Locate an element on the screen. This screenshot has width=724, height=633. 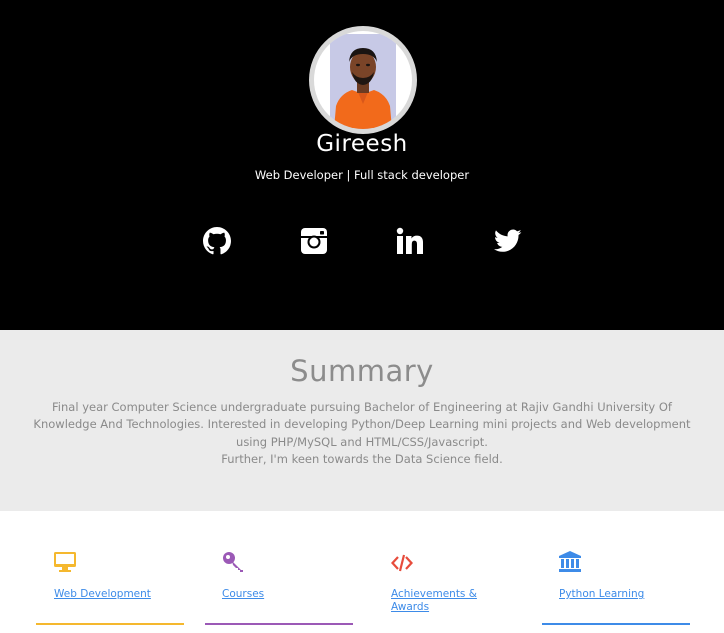
bank-icon is located at coordinates (572, 562).